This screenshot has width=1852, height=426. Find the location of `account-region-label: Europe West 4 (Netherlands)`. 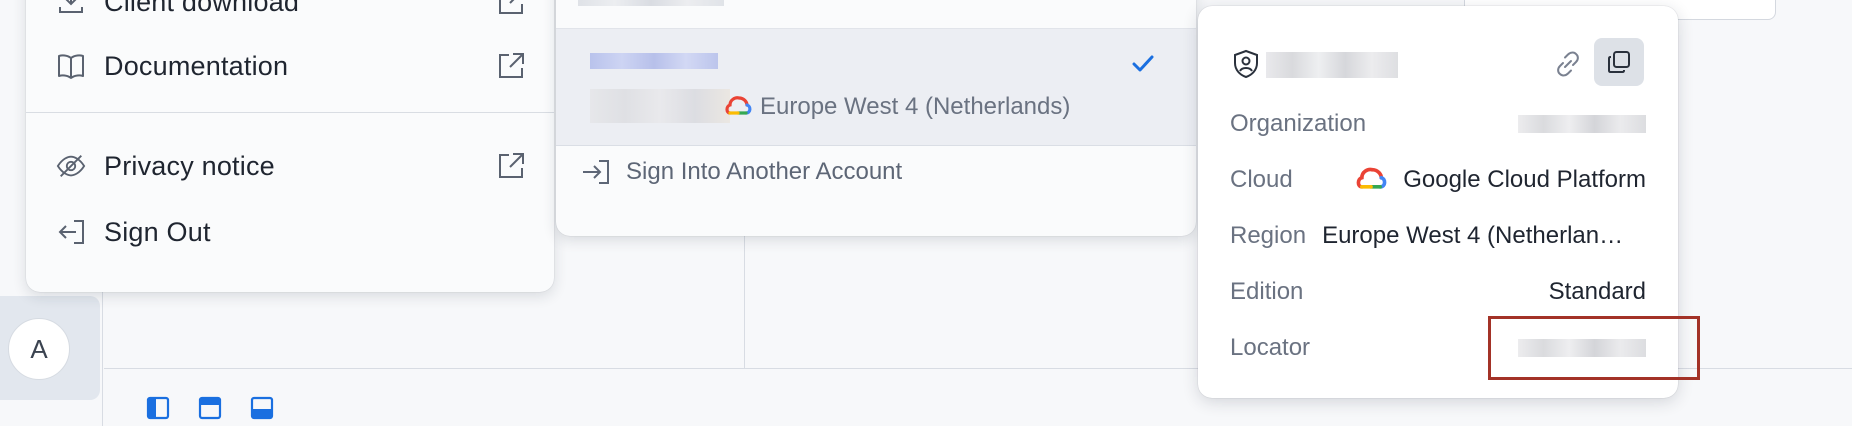

account-region-label: Europe West 4 (Netherlands) is located at coordinates (915, 106).